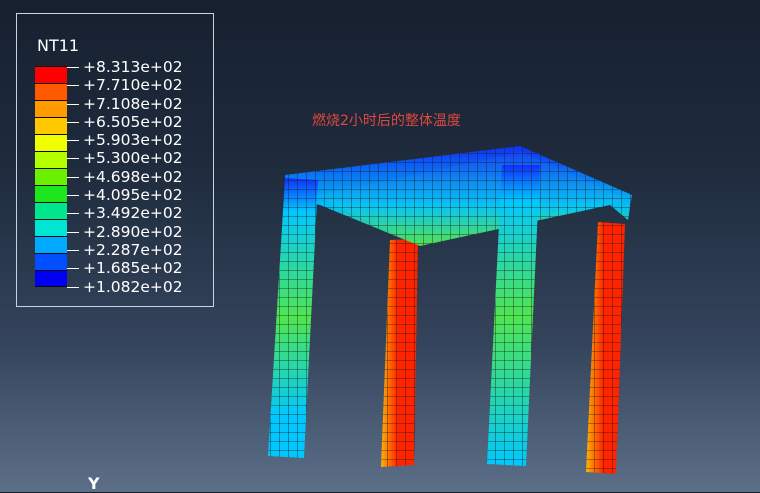  What do you see at coordinates (605, 348) in the screenshot?
I see `back-right-column` at bounding box center [605, 348].